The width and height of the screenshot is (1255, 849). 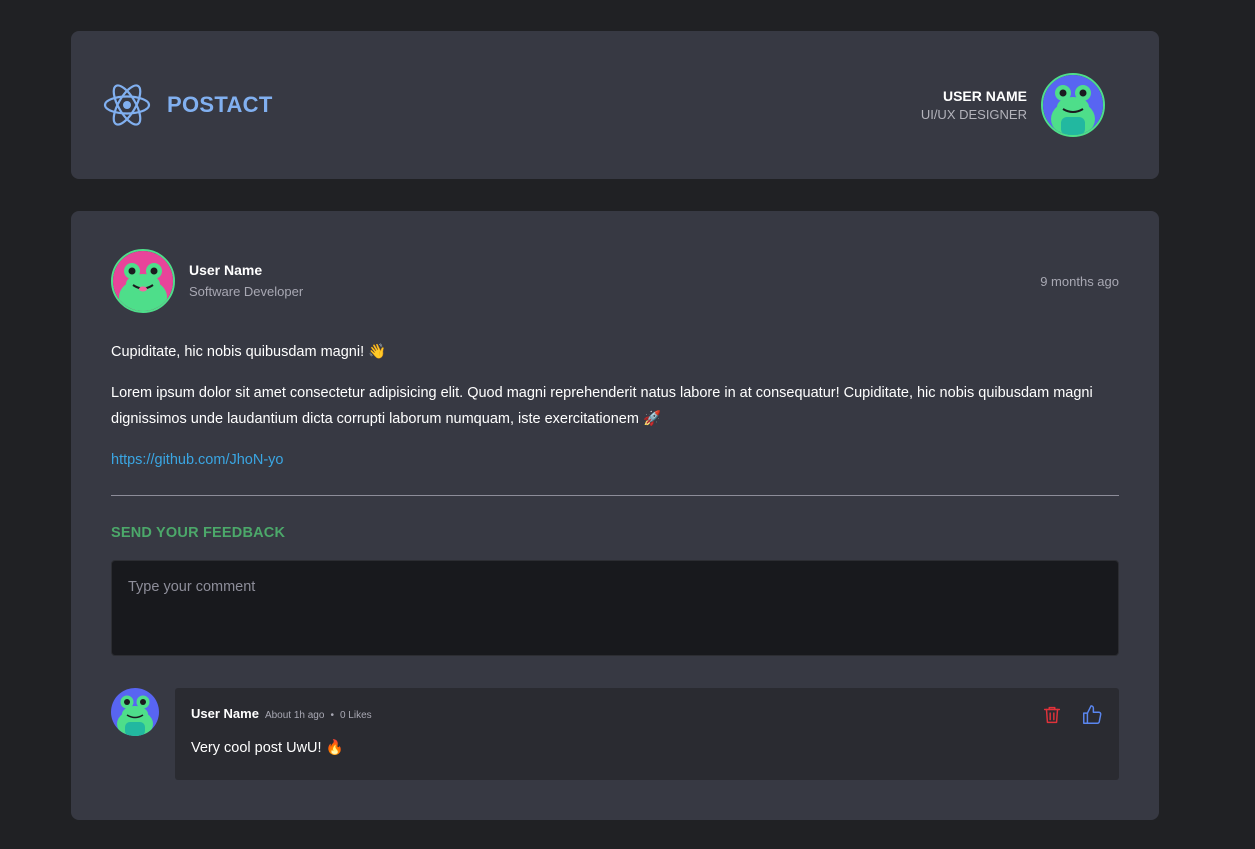 I want to click on post-link: https://github.com/JhoN-yo, so click(x=197, y=460).